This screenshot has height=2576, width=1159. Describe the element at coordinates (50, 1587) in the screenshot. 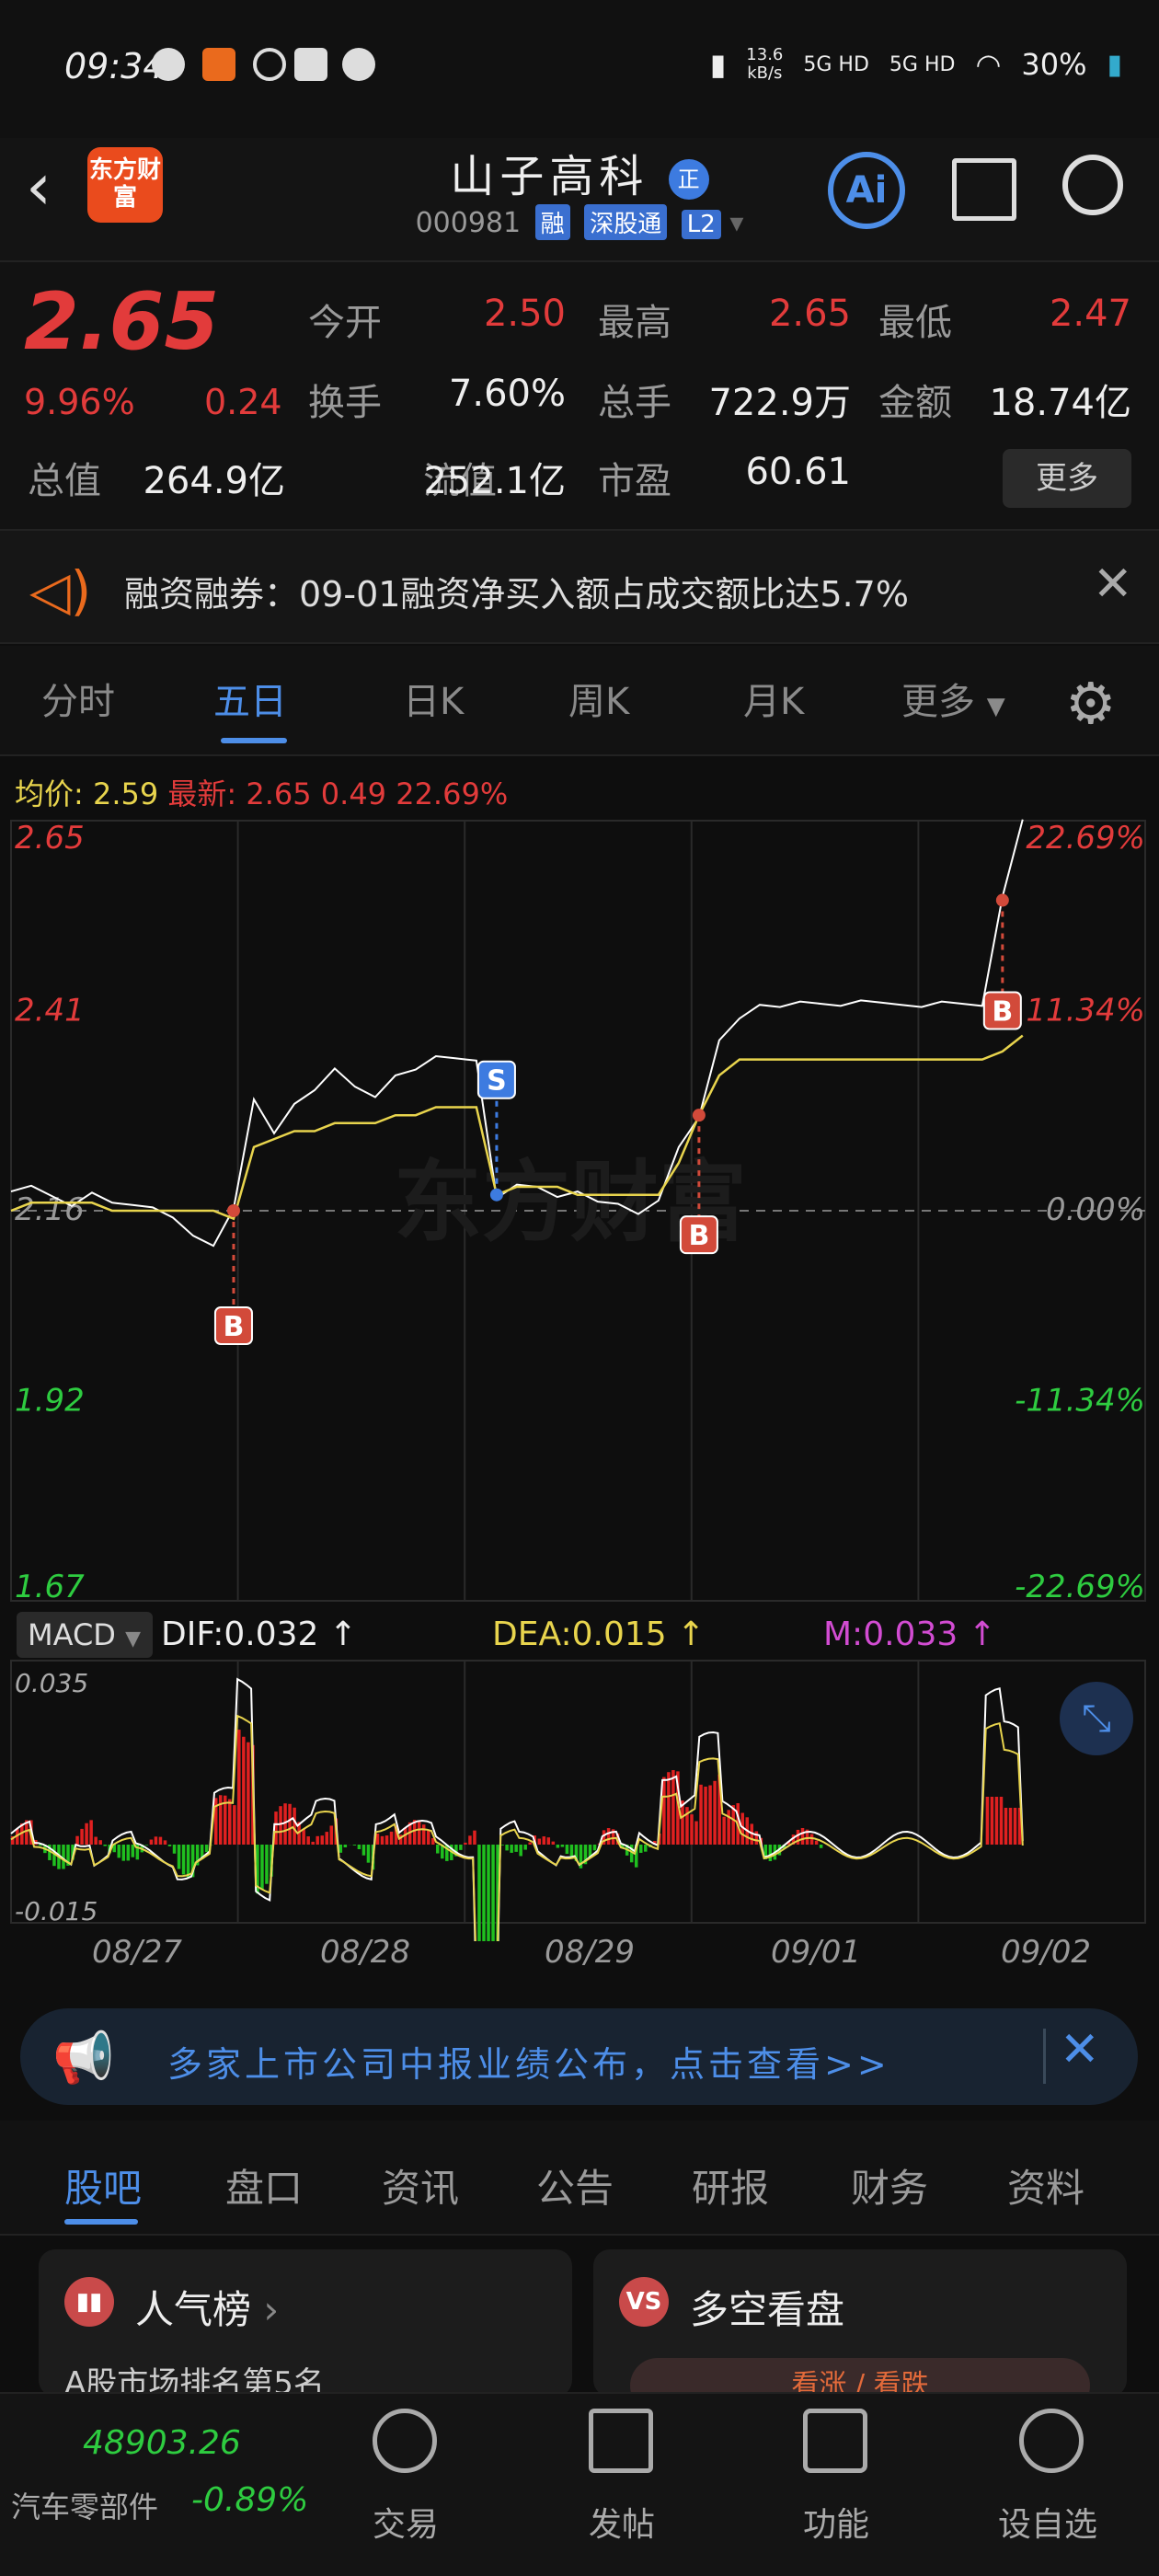

I see `y-tick-label-left: 1.67` at that location.